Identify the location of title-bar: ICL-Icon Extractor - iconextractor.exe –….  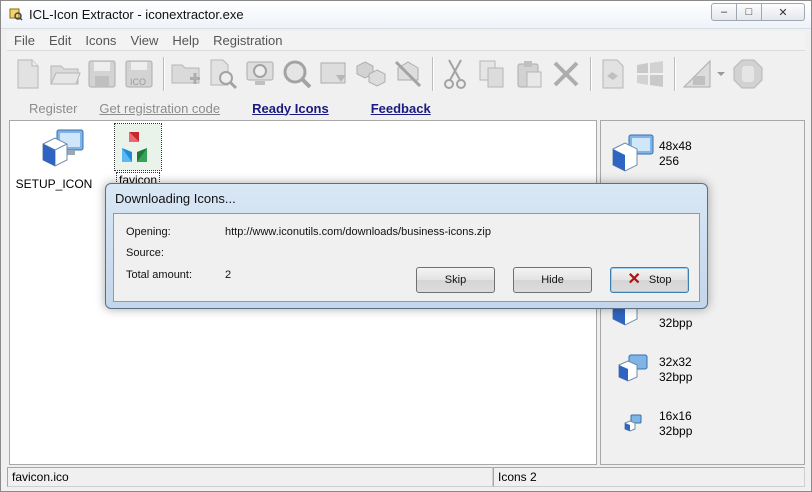
(406, 15).